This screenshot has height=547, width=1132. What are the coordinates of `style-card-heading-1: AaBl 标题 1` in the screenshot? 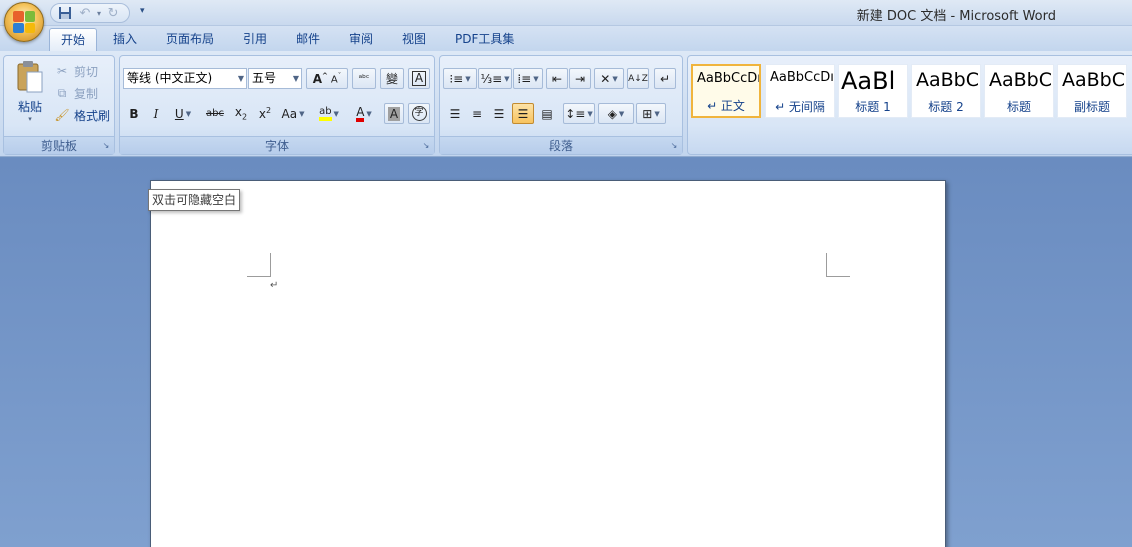 It's located at (873, 91).